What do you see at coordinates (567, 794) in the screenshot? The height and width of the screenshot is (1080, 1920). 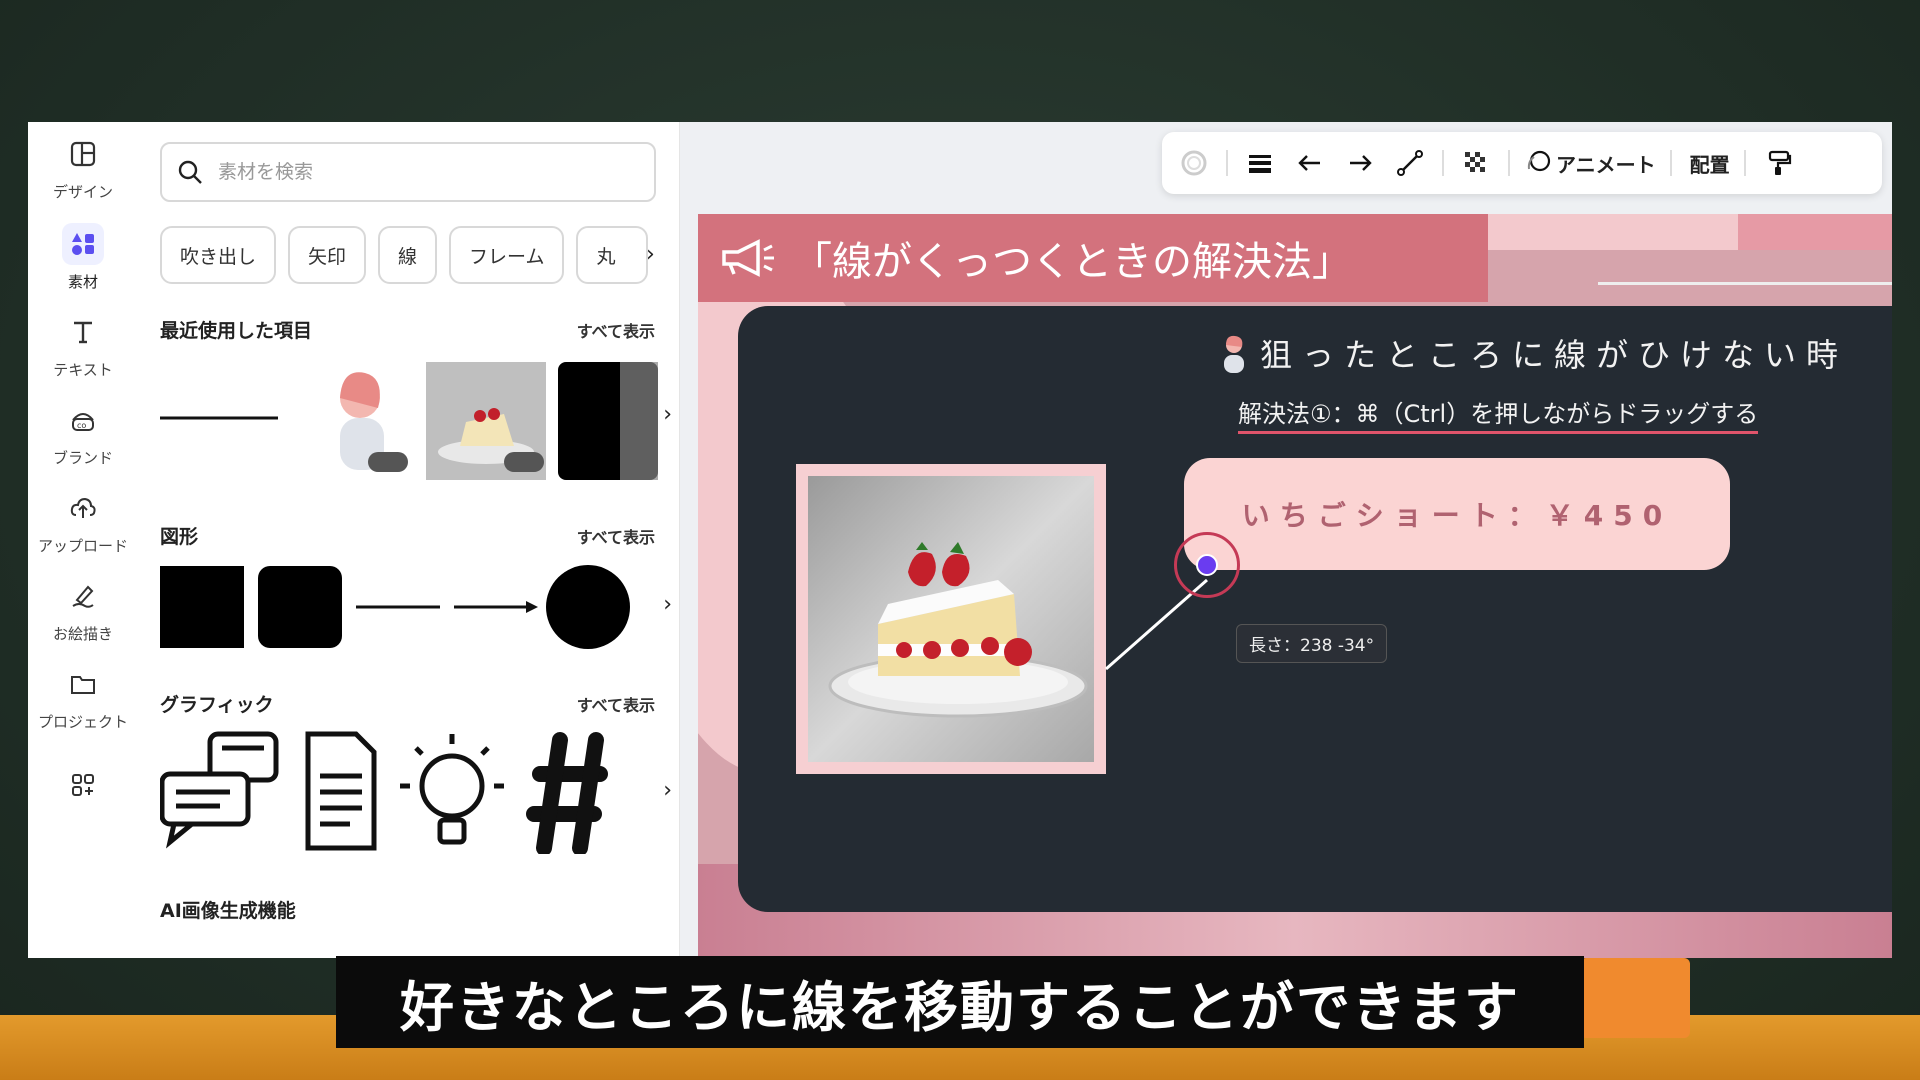 I see `hashtag-graphic` at bounding box center [567, 794].